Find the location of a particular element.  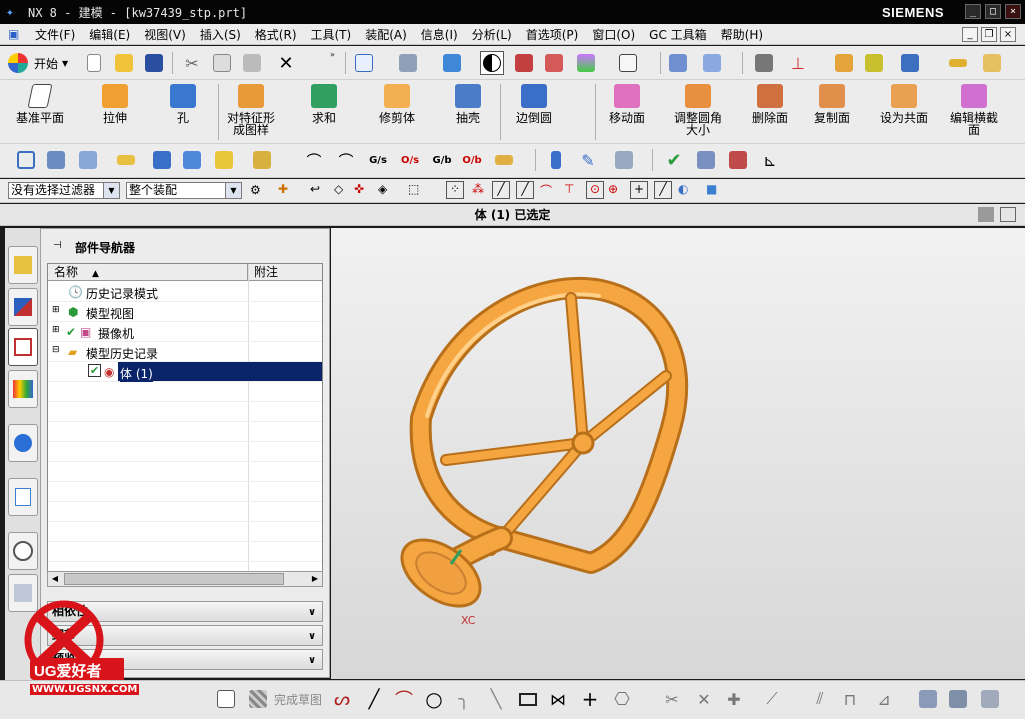

point-icon: + is located at coordinates (590, 699).